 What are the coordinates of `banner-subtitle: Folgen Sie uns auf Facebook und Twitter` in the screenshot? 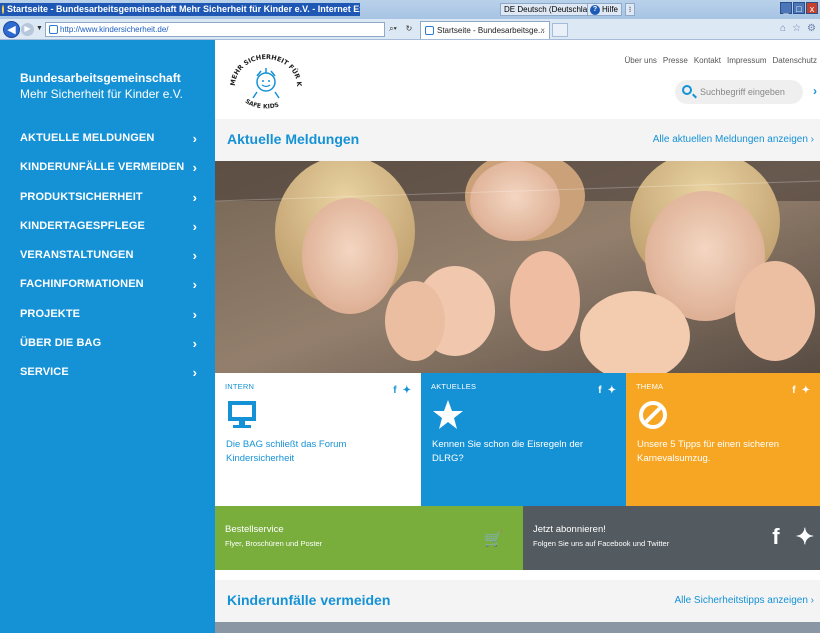 It's located at (601, 543).